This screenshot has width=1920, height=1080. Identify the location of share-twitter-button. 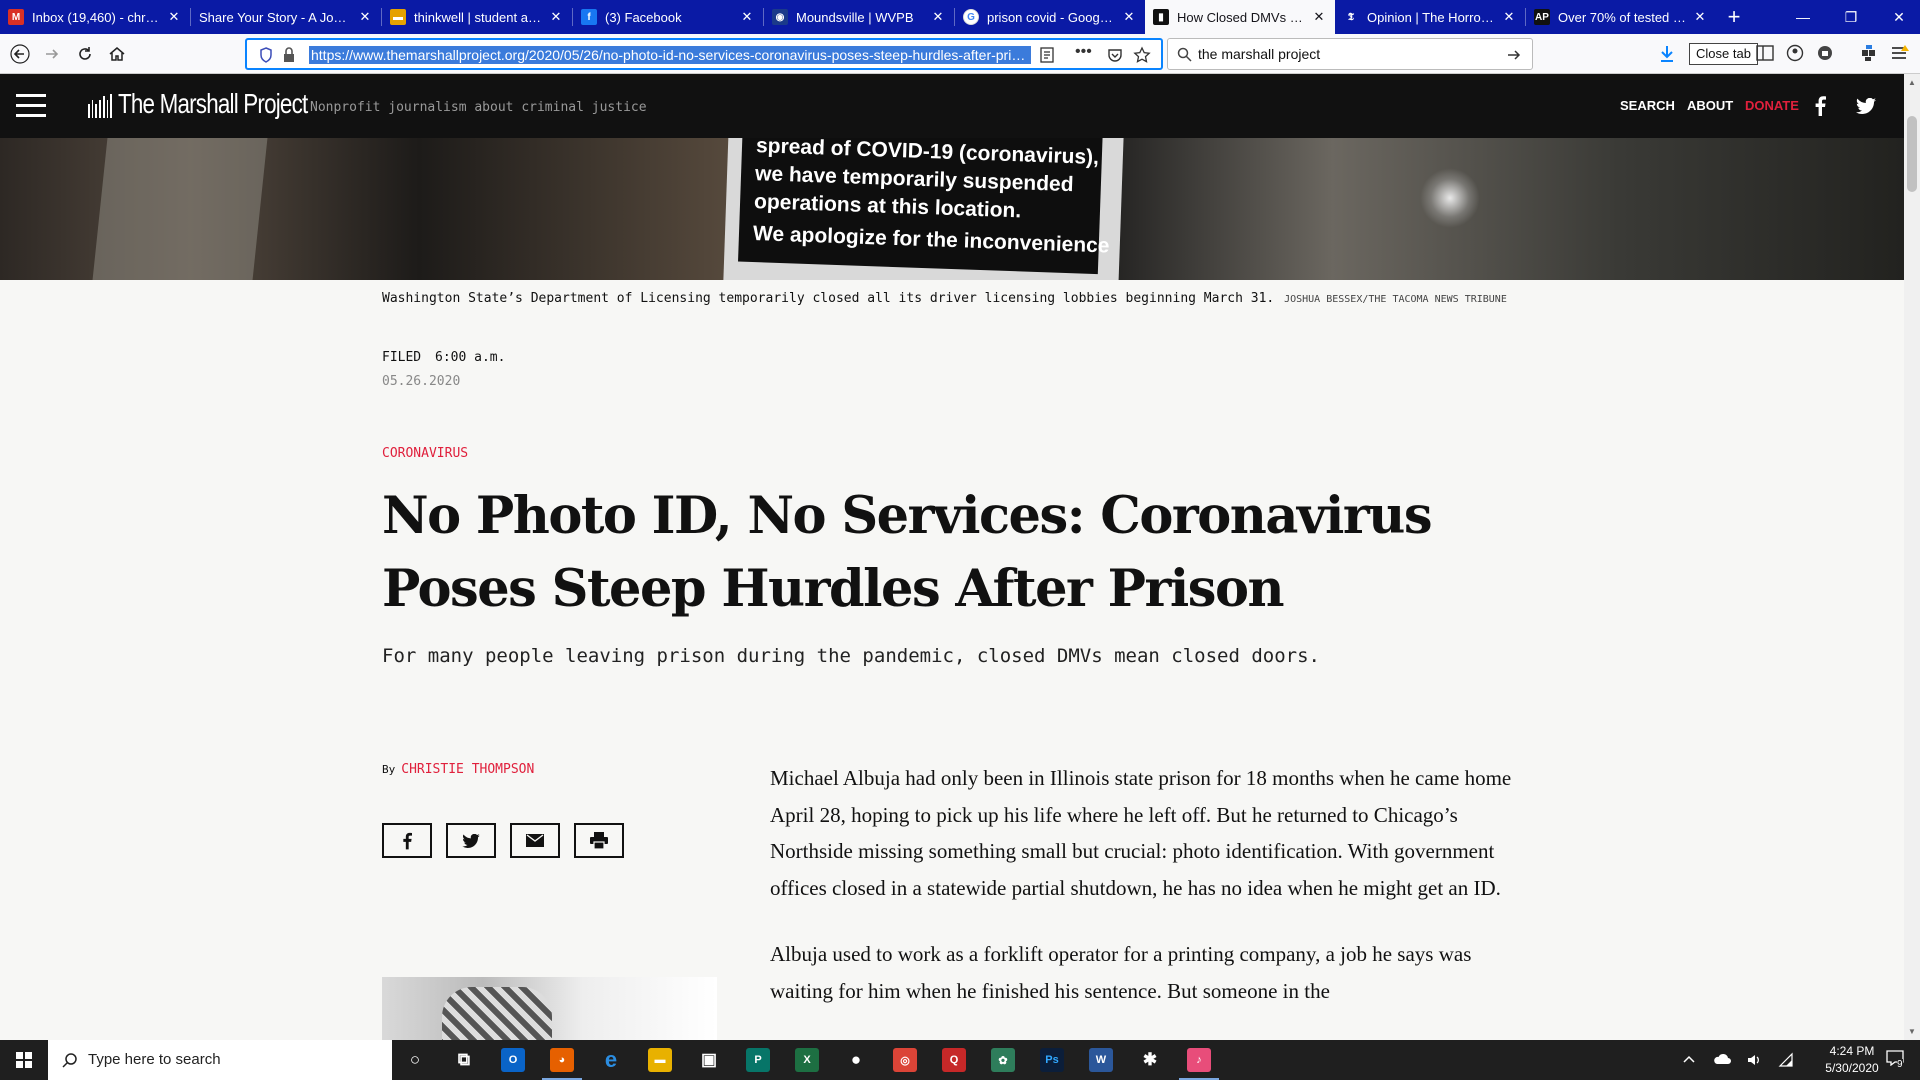
(471, 840).